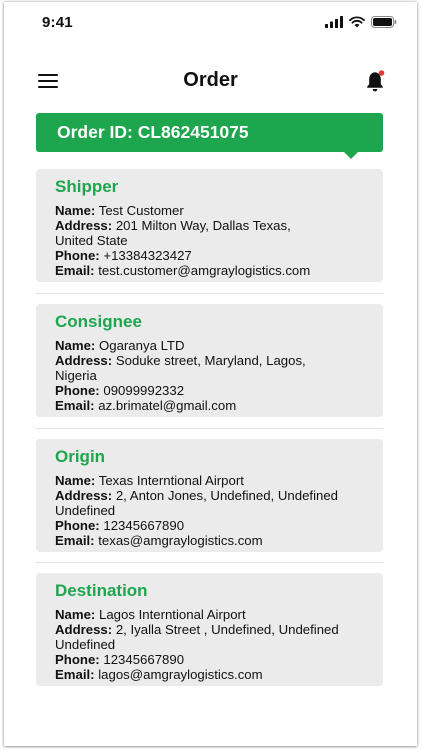 This screenshot has width=422, height=750. I want to click on destination-email: lagos@amgraylogistics.com, so click(180, 674).